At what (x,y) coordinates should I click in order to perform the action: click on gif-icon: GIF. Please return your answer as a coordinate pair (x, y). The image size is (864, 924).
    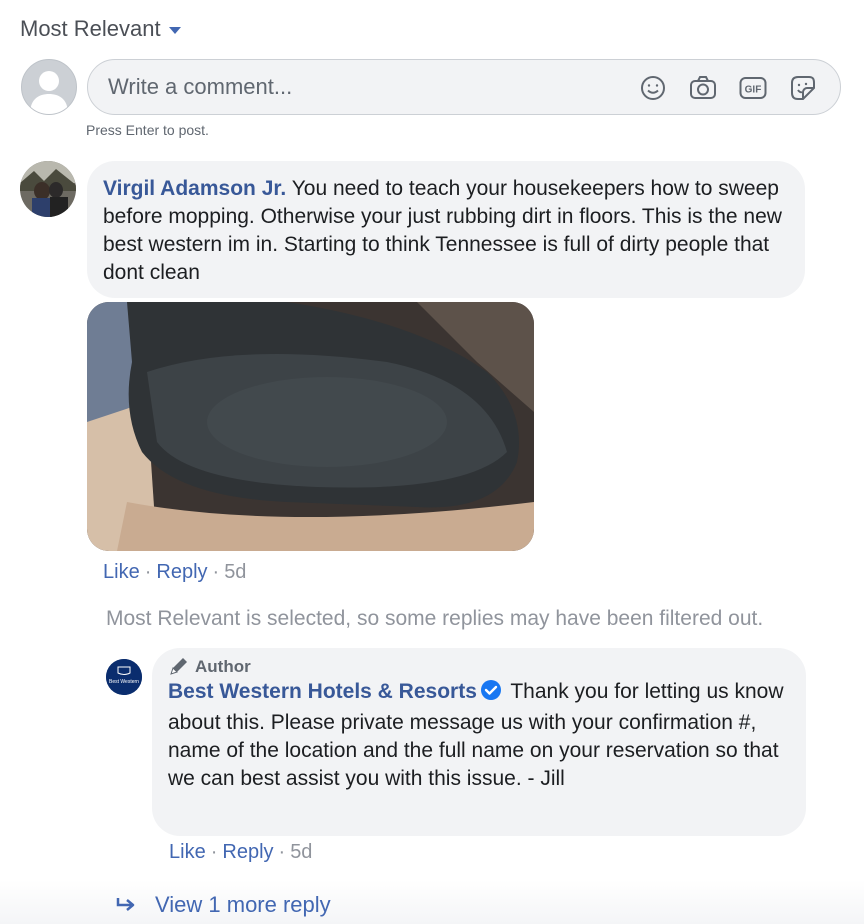
    Looking at the image, I should click on (753, 88).